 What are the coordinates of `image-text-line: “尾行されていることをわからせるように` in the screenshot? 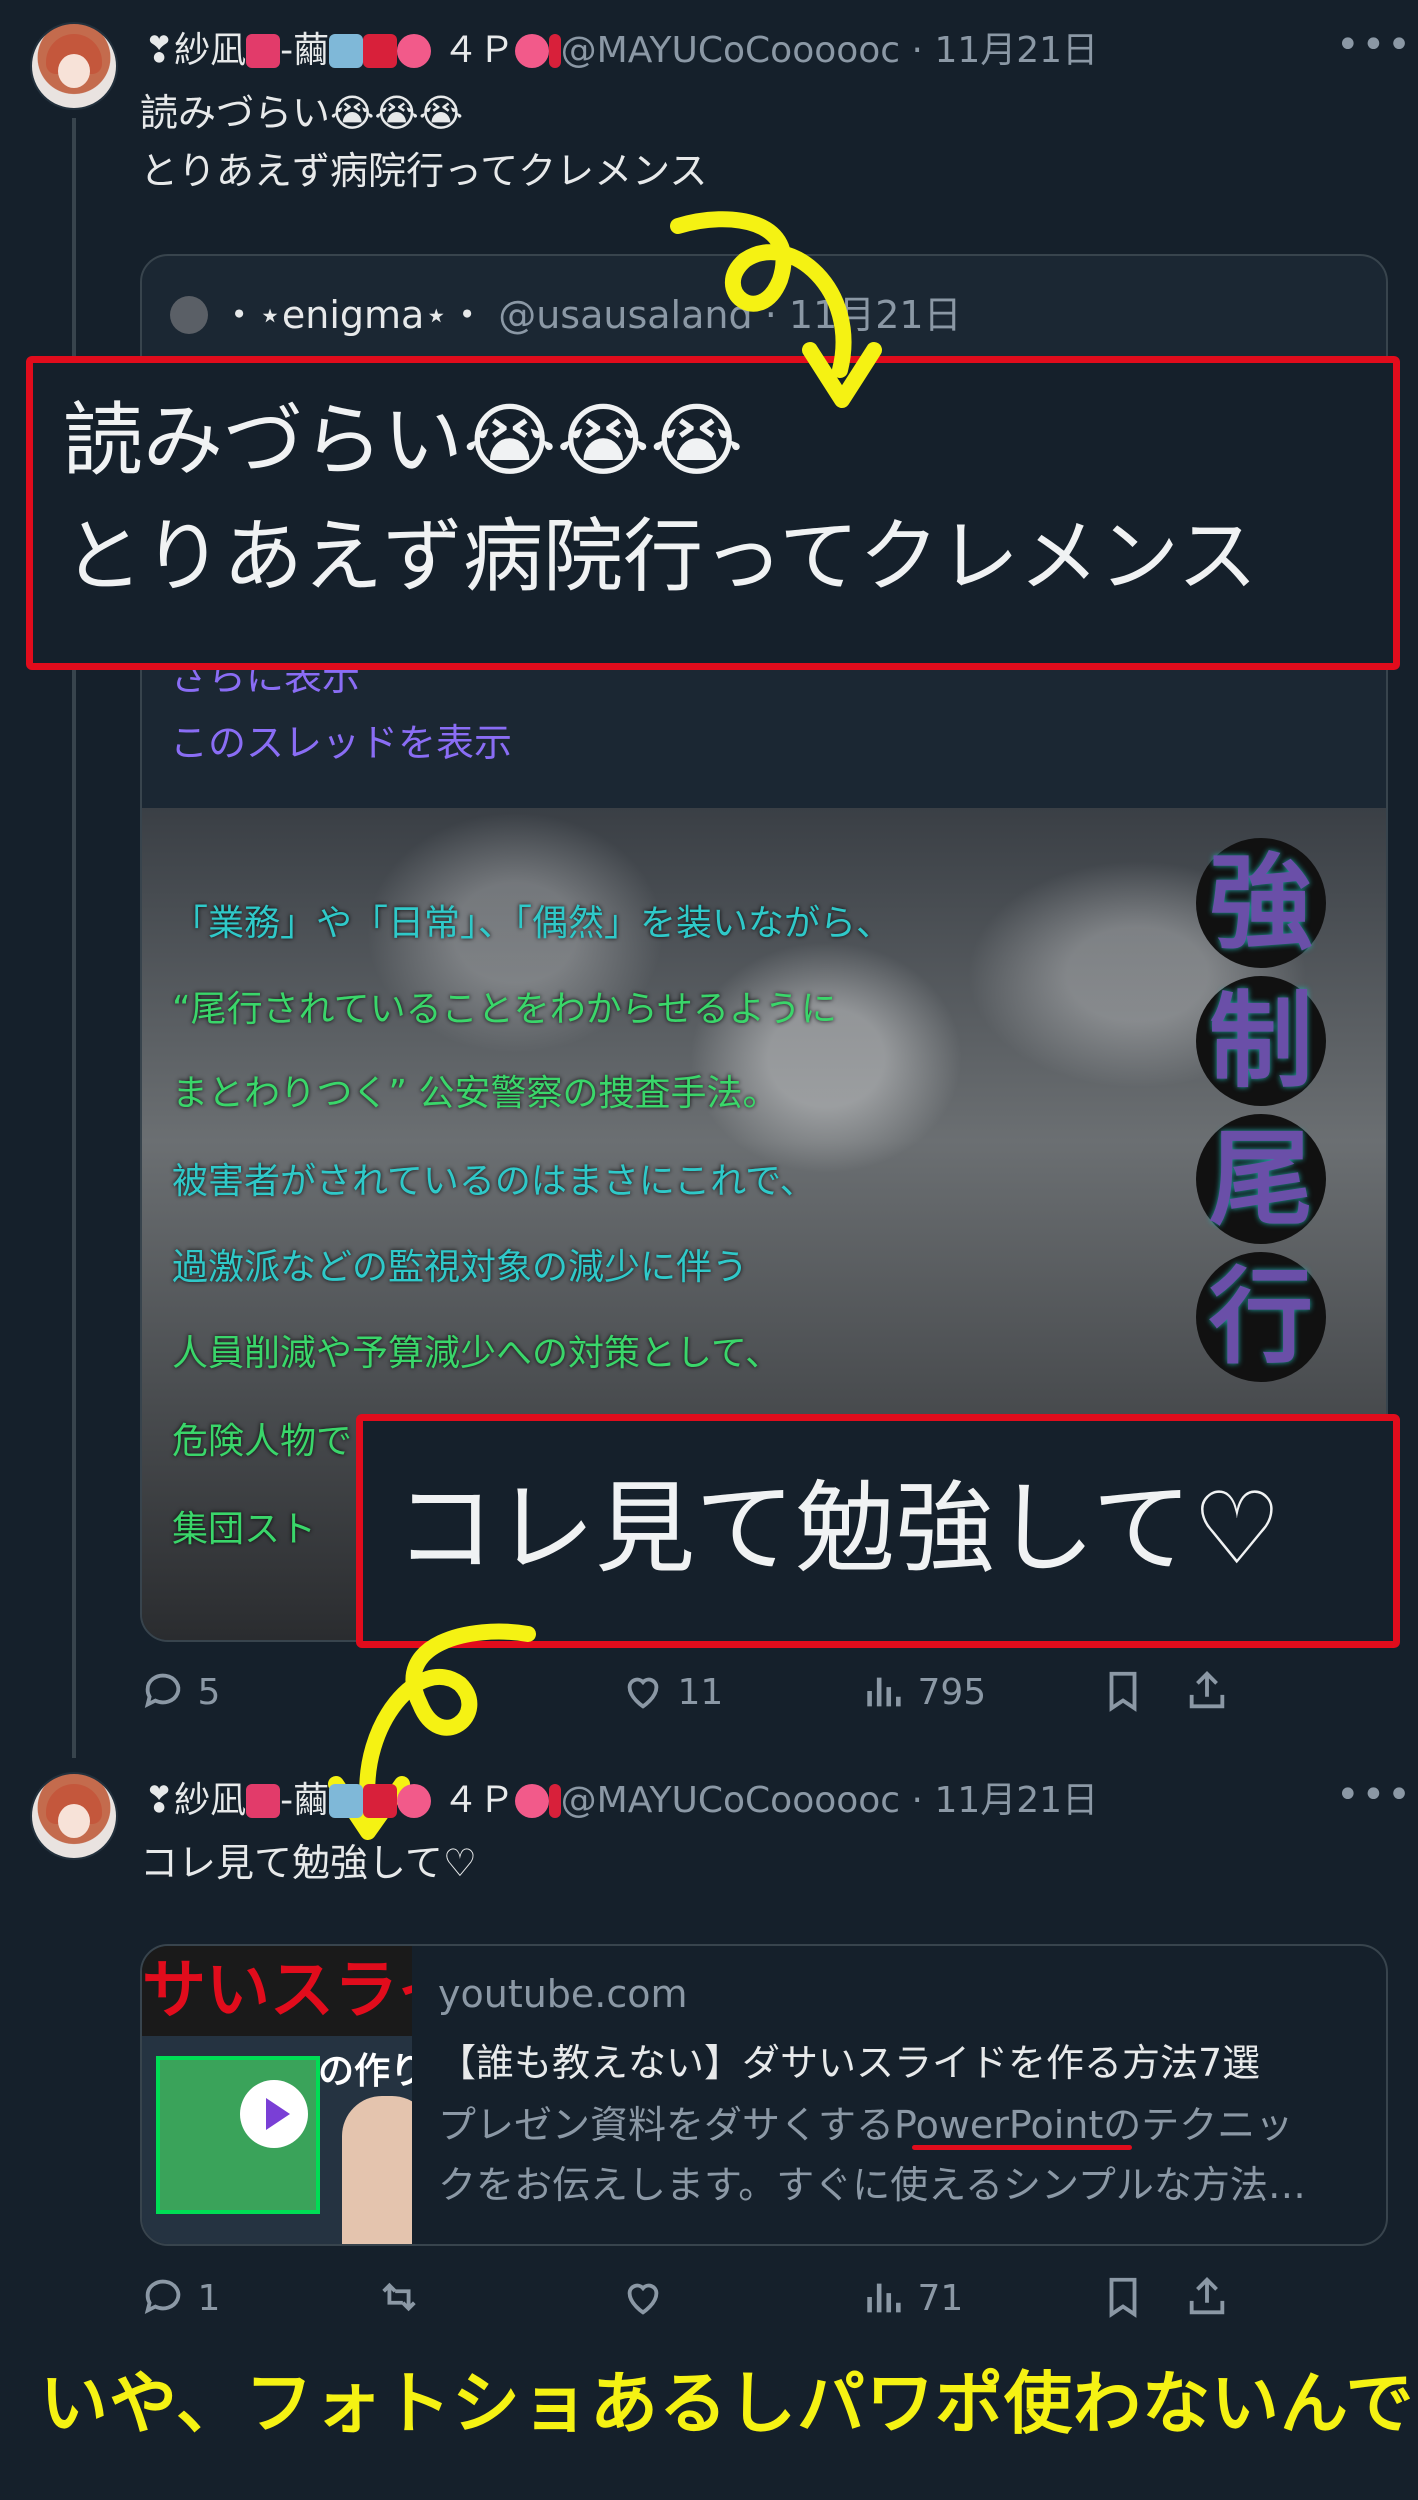 It's located at (504, 1009).